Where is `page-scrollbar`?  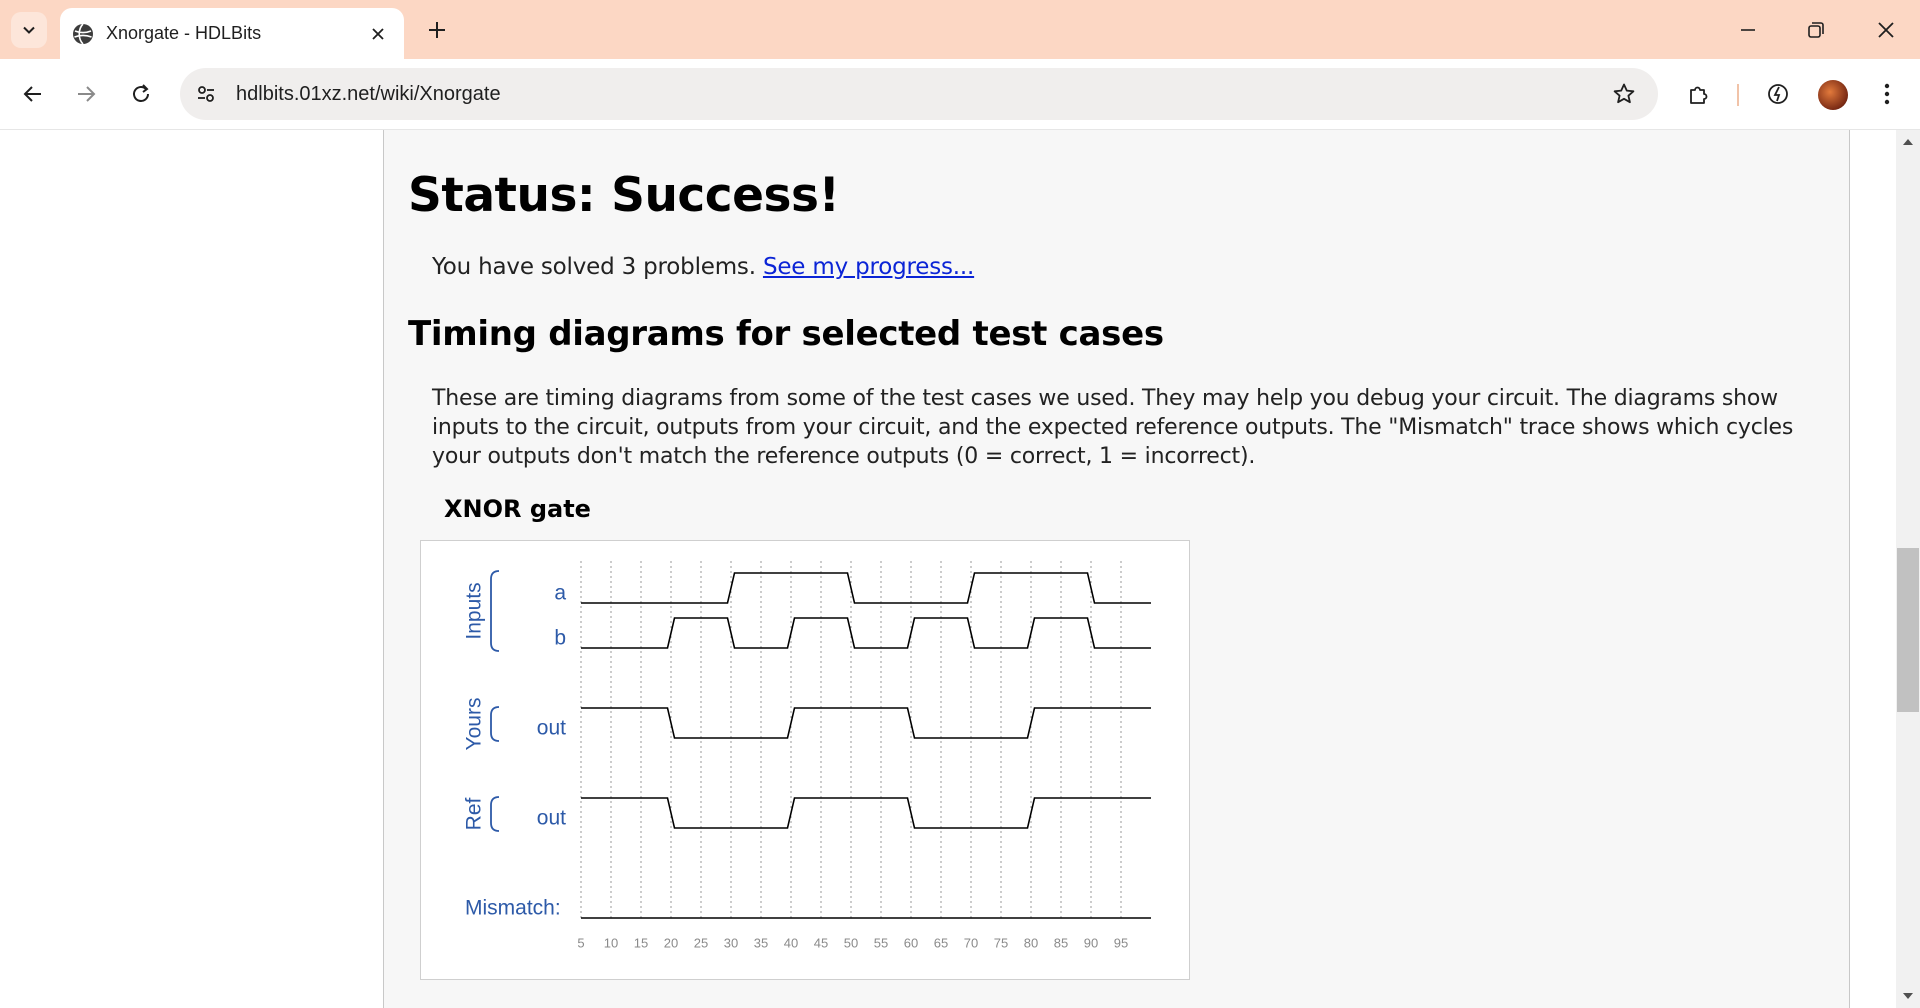 page-scrollbar is located at coordinates (1908, 569).